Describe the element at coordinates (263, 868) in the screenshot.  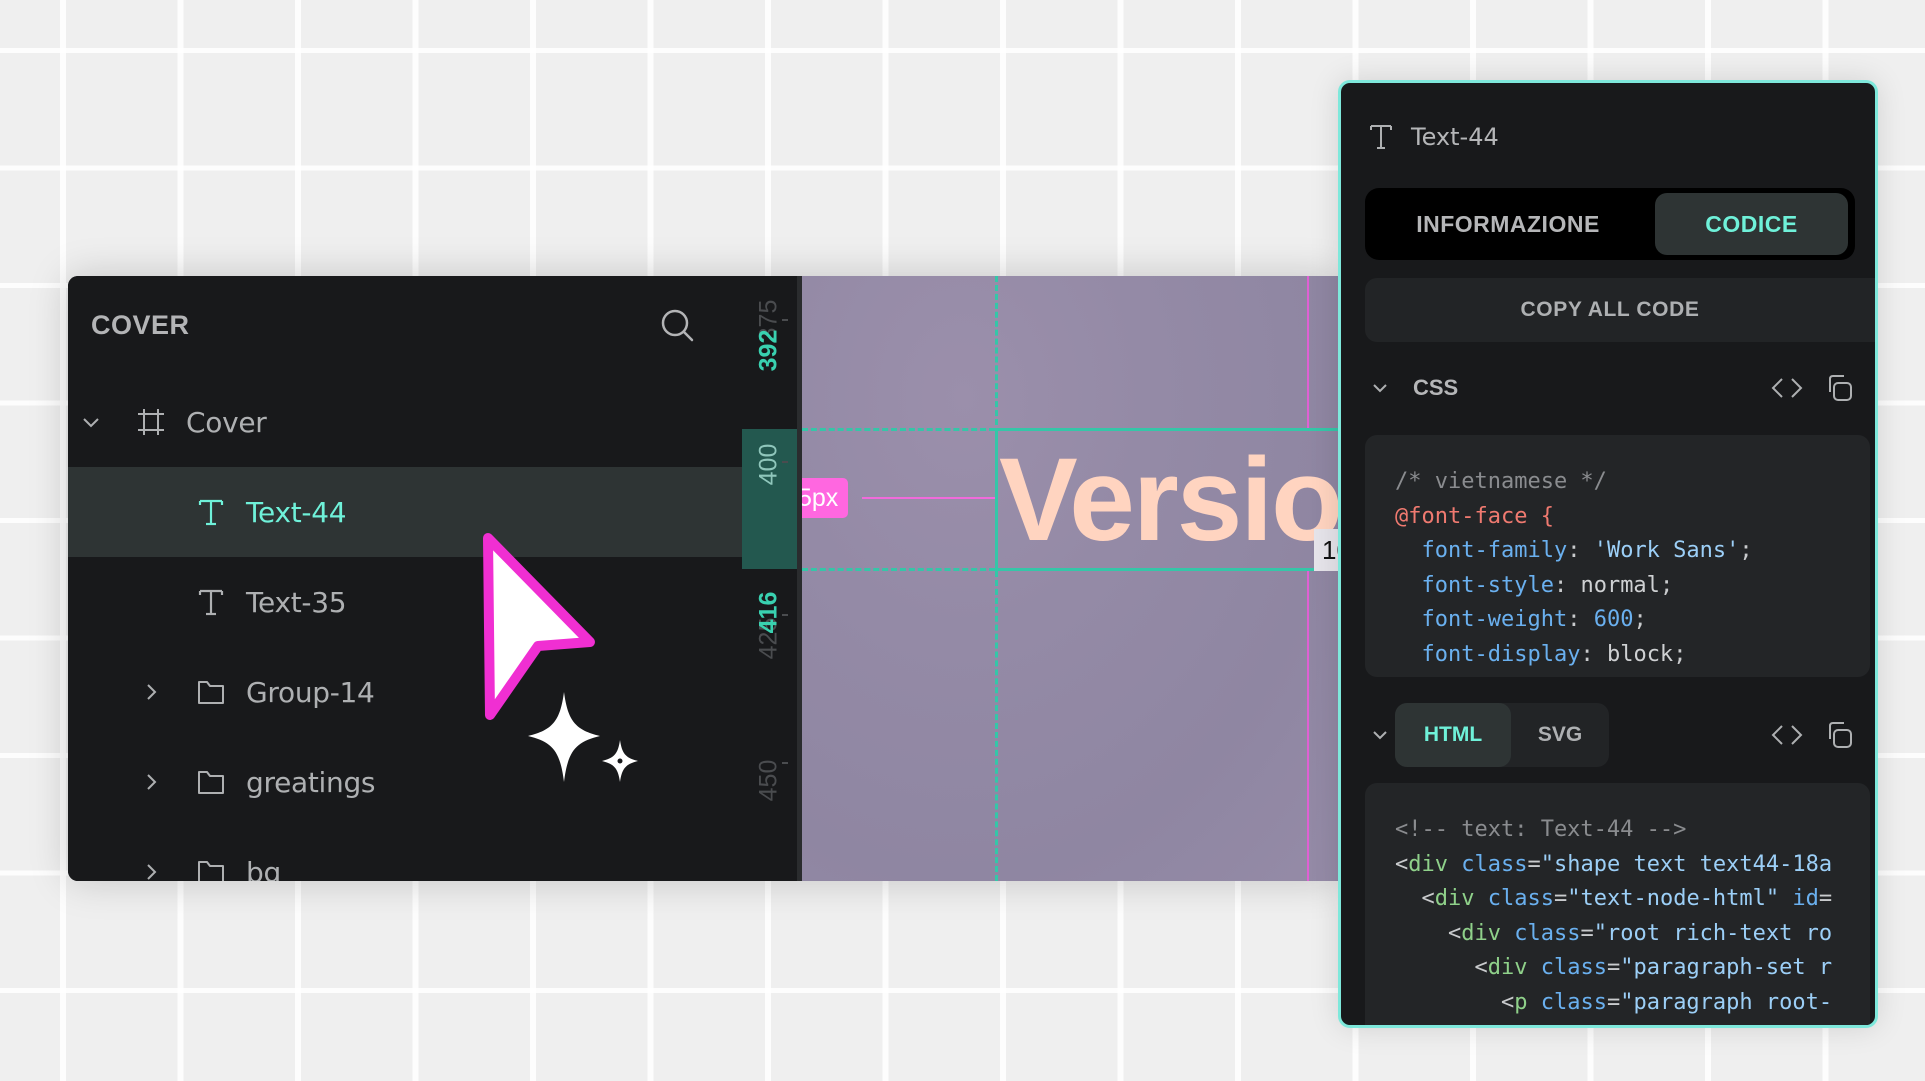
I see `layer-label: bg` at that location.